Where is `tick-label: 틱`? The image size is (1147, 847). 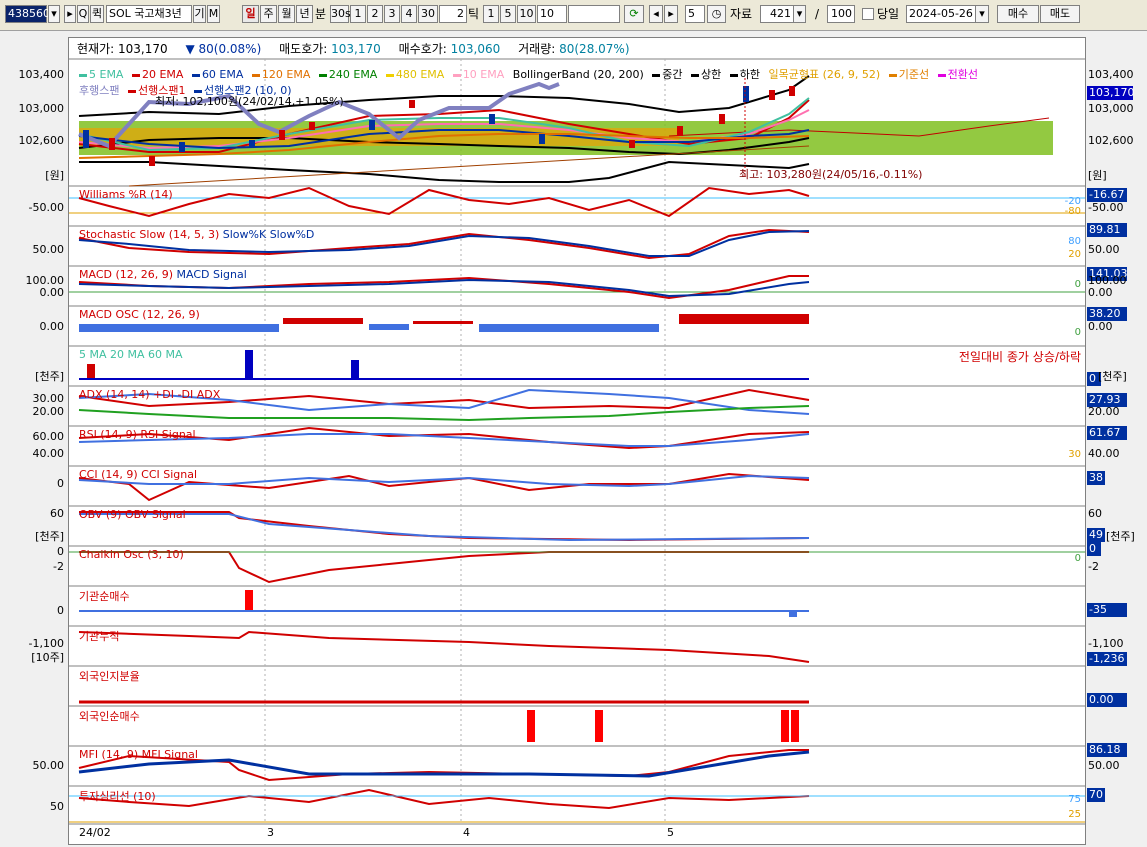
tick-label: 틱 is located at coordinates (474, 14).